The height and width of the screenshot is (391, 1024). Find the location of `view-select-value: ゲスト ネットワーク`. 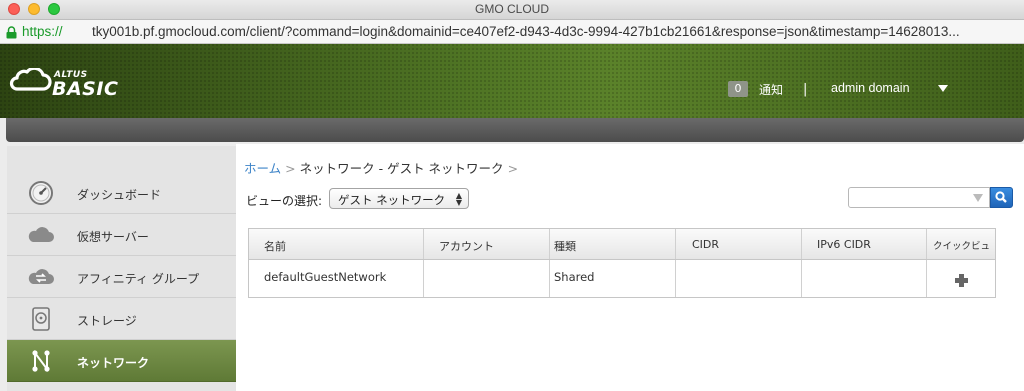

view-select-value: ゲスト ネットワーク is located at coordinates (392, 200).